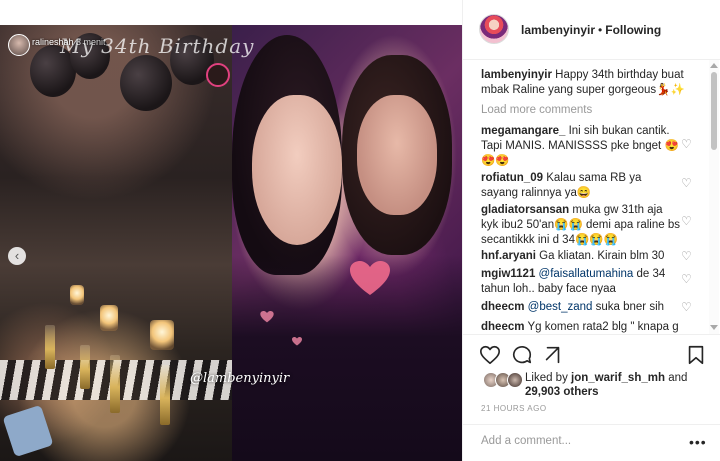 Image resolution: width=720 pixels, height=461 pixels. I want to click on story-username: ralineshah 3 menit, so click(69, 42).